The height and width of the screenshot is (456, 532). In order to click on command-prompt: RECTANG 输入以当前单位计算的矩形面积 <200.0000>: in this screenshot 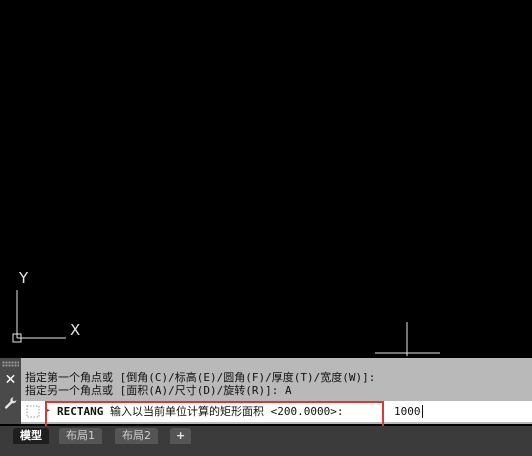, I will do `click(200, 411)`.